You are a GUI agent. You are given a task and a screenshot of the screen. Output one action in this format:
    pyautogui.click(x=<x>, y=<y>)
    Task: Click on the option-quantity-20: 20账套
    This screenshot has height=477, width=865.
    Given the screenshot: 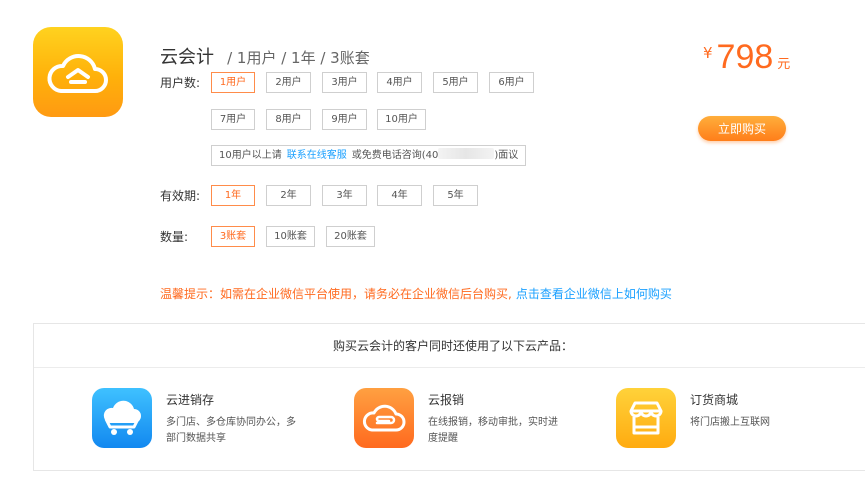 What is the action you would take?
    pyautogui.click(x=350, y=236)
    